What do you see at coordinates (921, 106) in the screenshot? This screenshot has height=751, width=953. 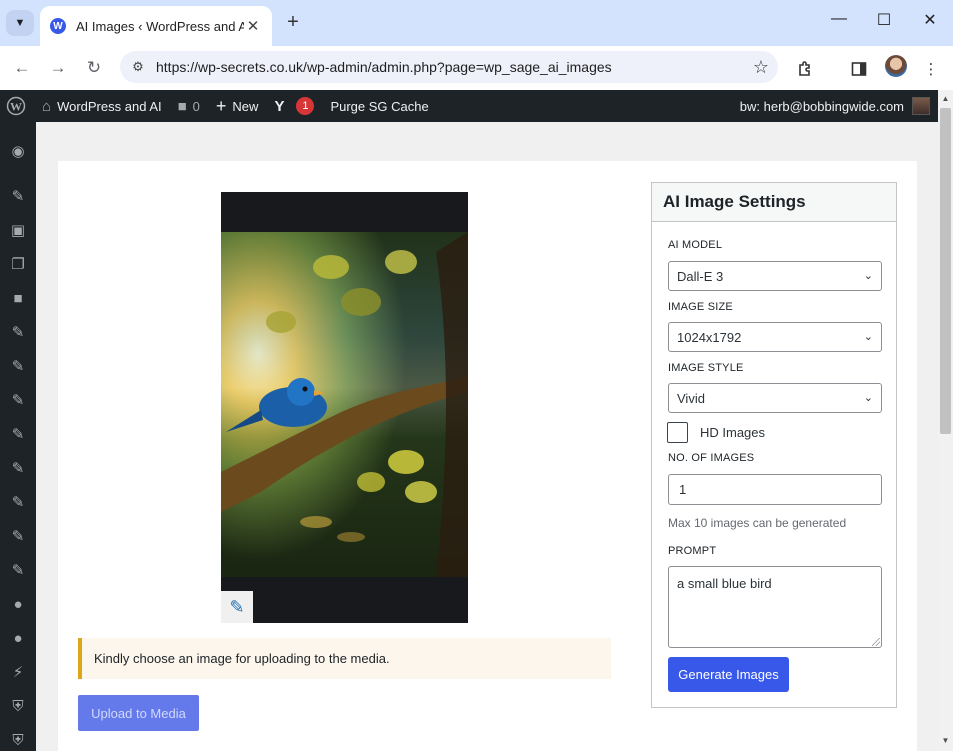 I see `user-avatar` at bounding box center [921, 106].